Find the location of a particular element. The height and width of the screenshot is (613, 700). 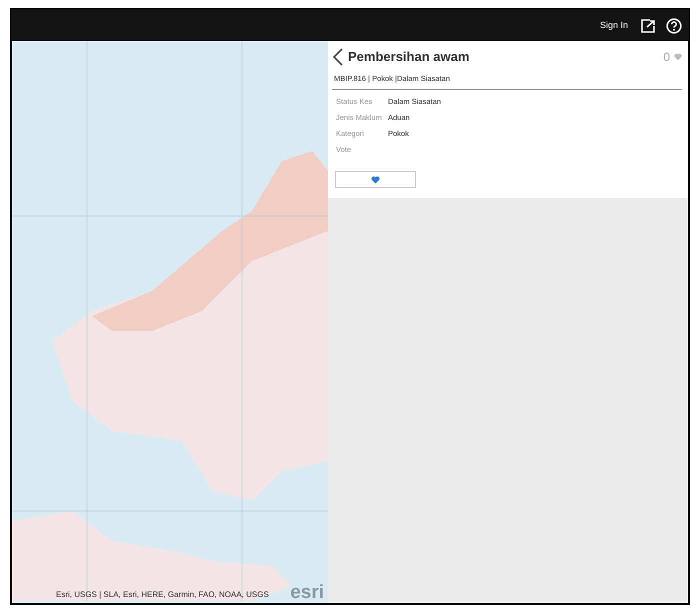

vote-count: 0 is located at coordinates (666, 57).